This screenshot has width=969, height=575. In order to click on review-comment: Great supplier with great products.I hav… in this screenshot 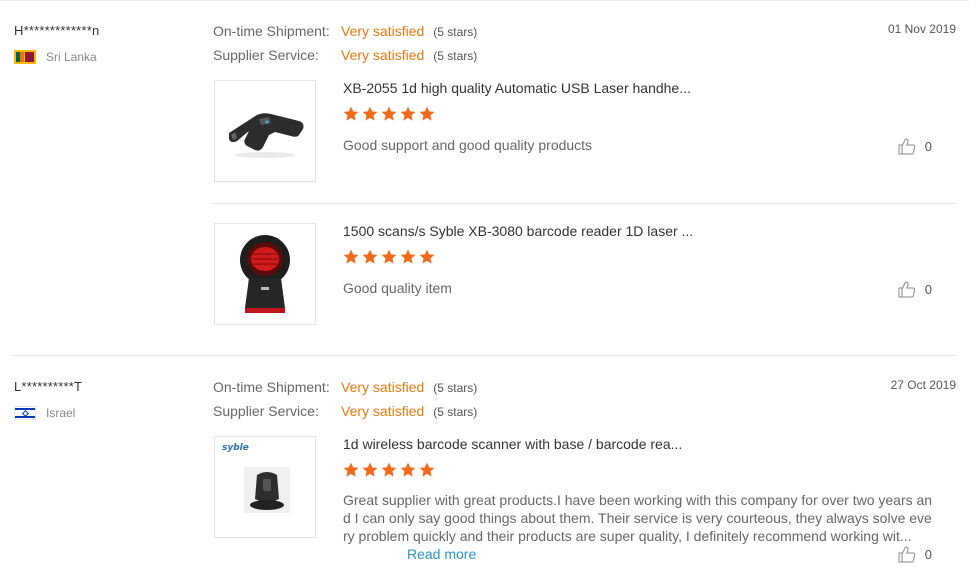, I will do `click(638, 527)`.